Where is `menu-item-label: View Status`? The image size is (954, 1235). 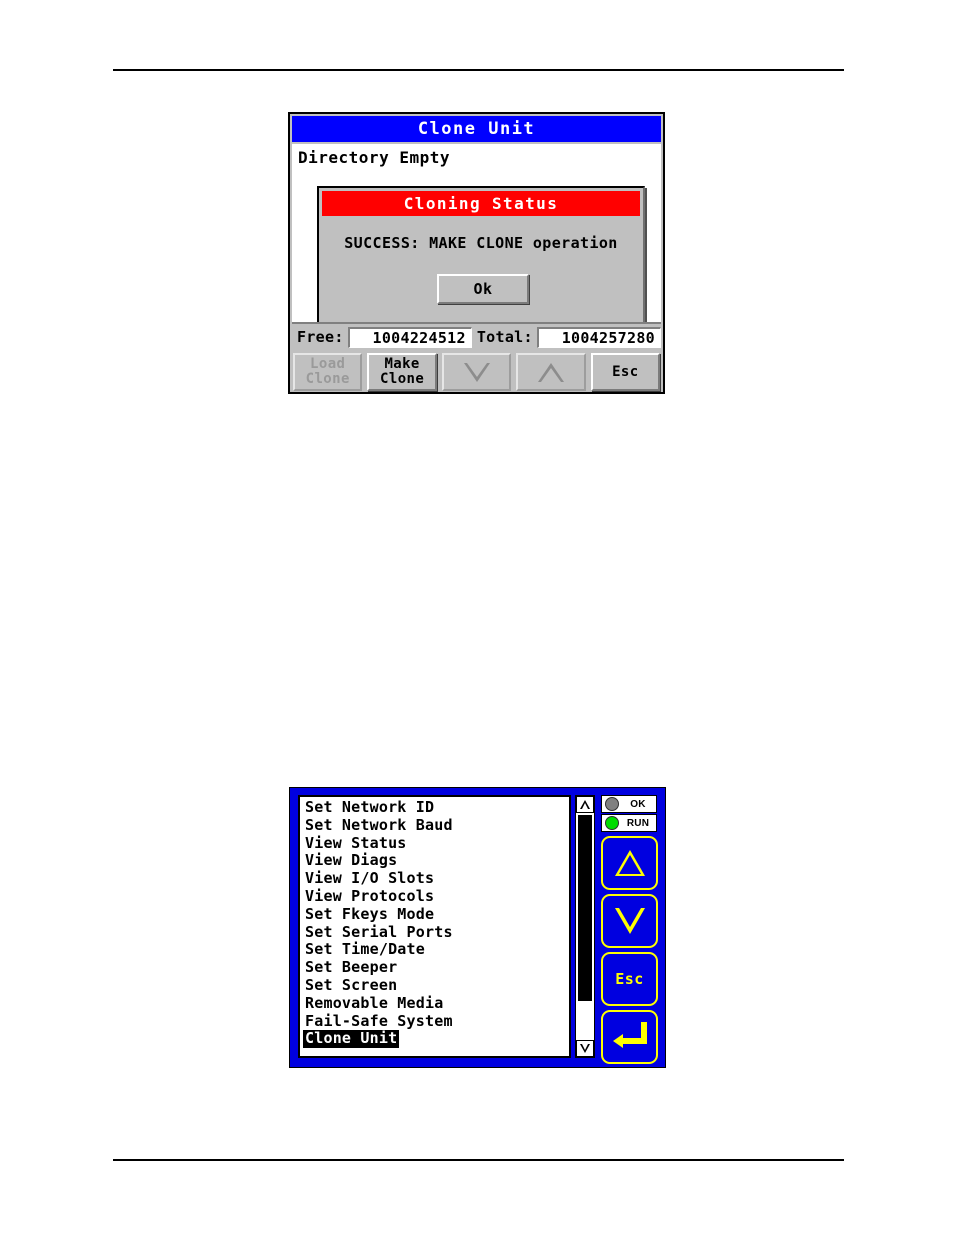
menu-item-label: View Status is located at coordinates (356, 842).